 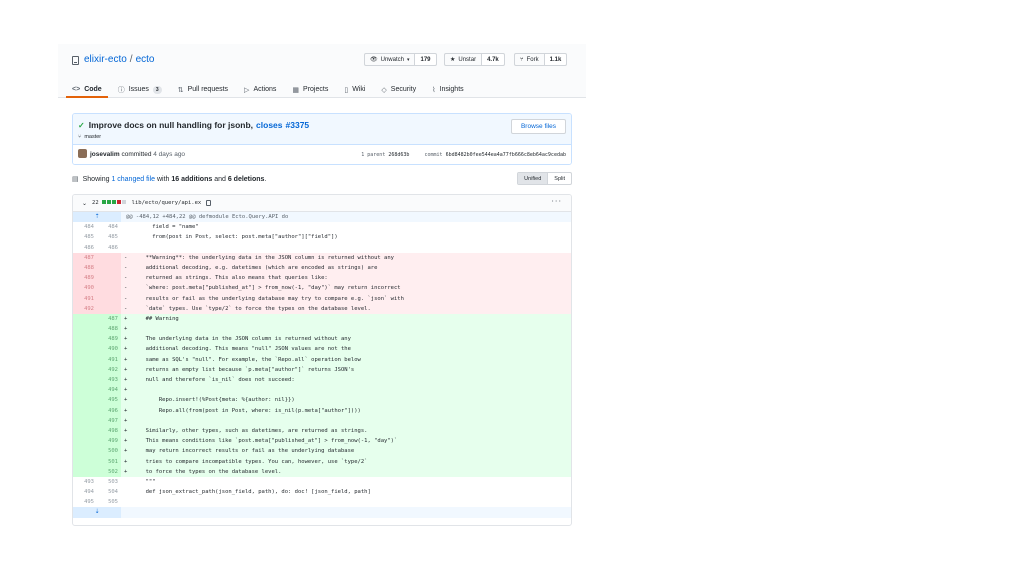 What do you see at coordinates (109, 339) in the screenshot?
I see `new-line-number: 489` at bounding box center [109, 339].